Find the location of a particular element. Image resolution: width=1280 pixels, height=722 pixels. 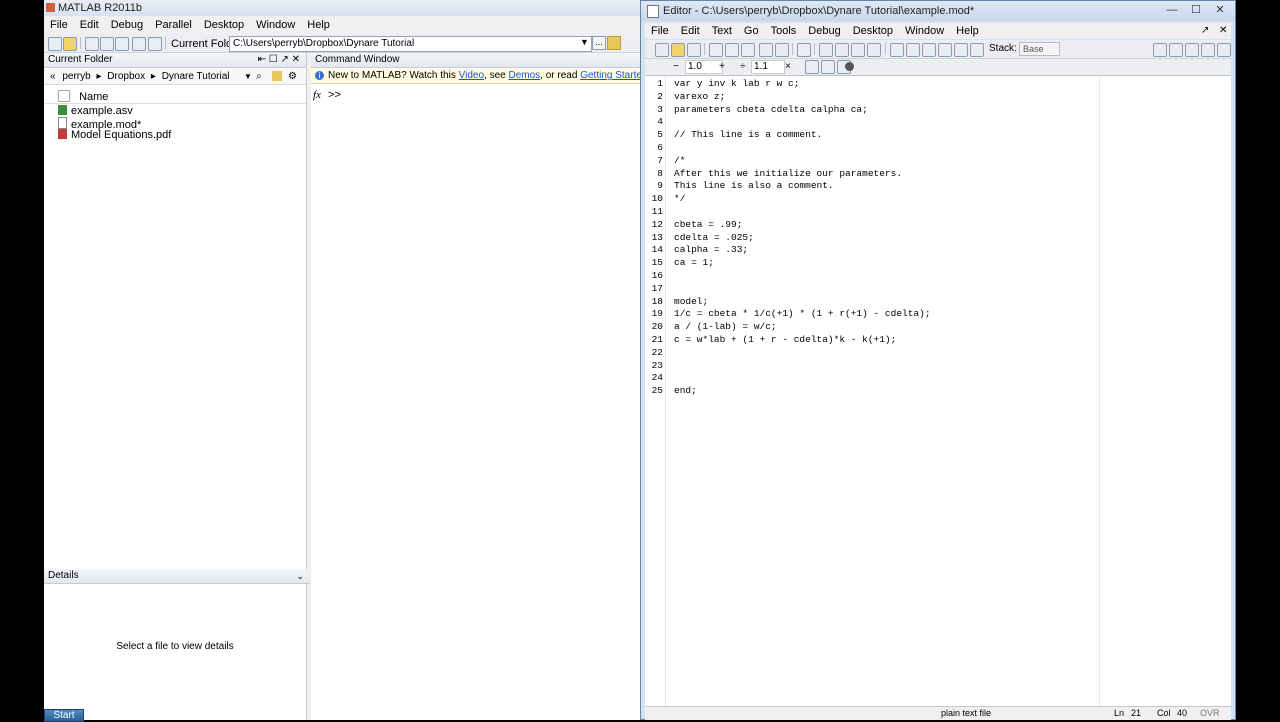

minimize-icon: — is located at coordinates (1172, 10).